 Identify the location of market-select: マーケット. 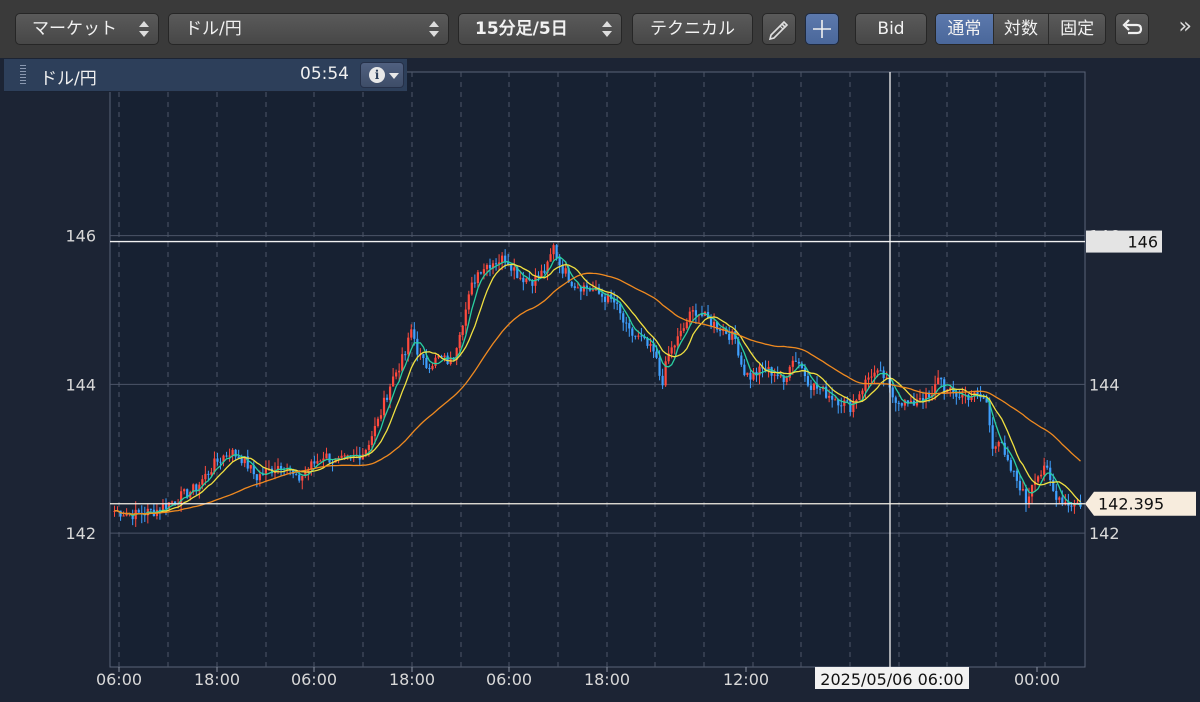
(87, 29).